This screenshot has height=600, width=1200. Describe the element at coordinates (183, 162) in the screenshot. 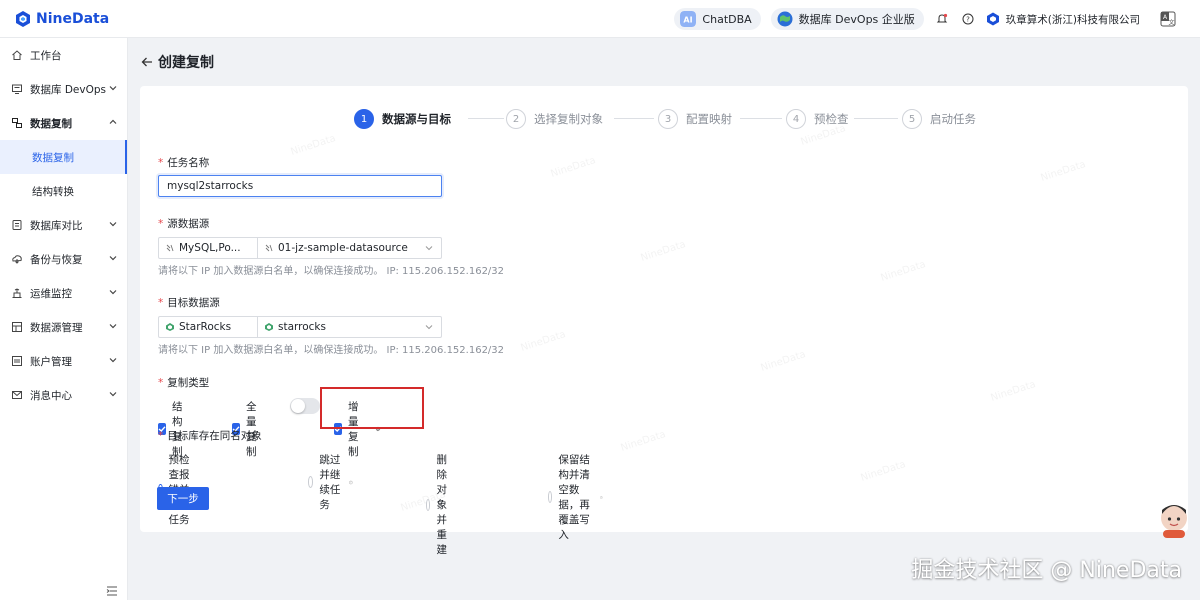

I see `task-name-label: * 任务名称` at that location.